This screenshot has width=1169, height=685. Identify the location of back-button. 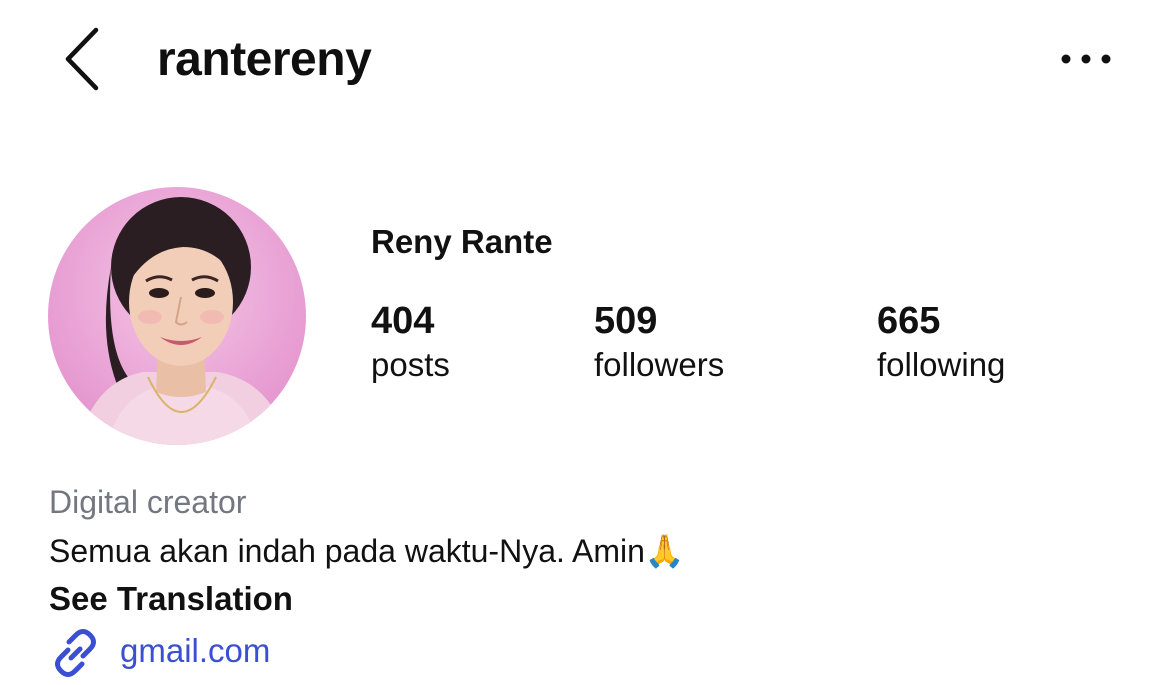
(83, 59).